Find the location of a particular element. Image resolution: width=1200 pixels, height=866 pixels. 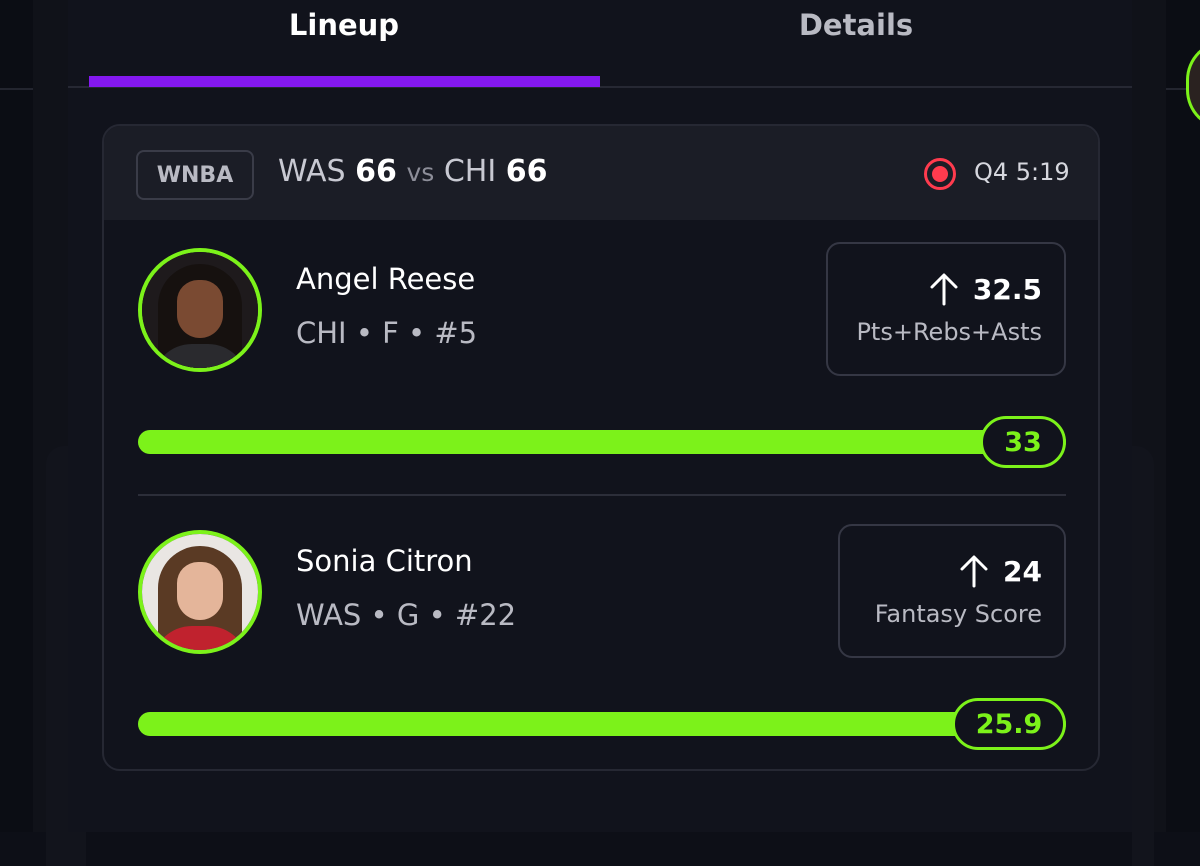

background-panel-left is located at coordinates (43, 433).